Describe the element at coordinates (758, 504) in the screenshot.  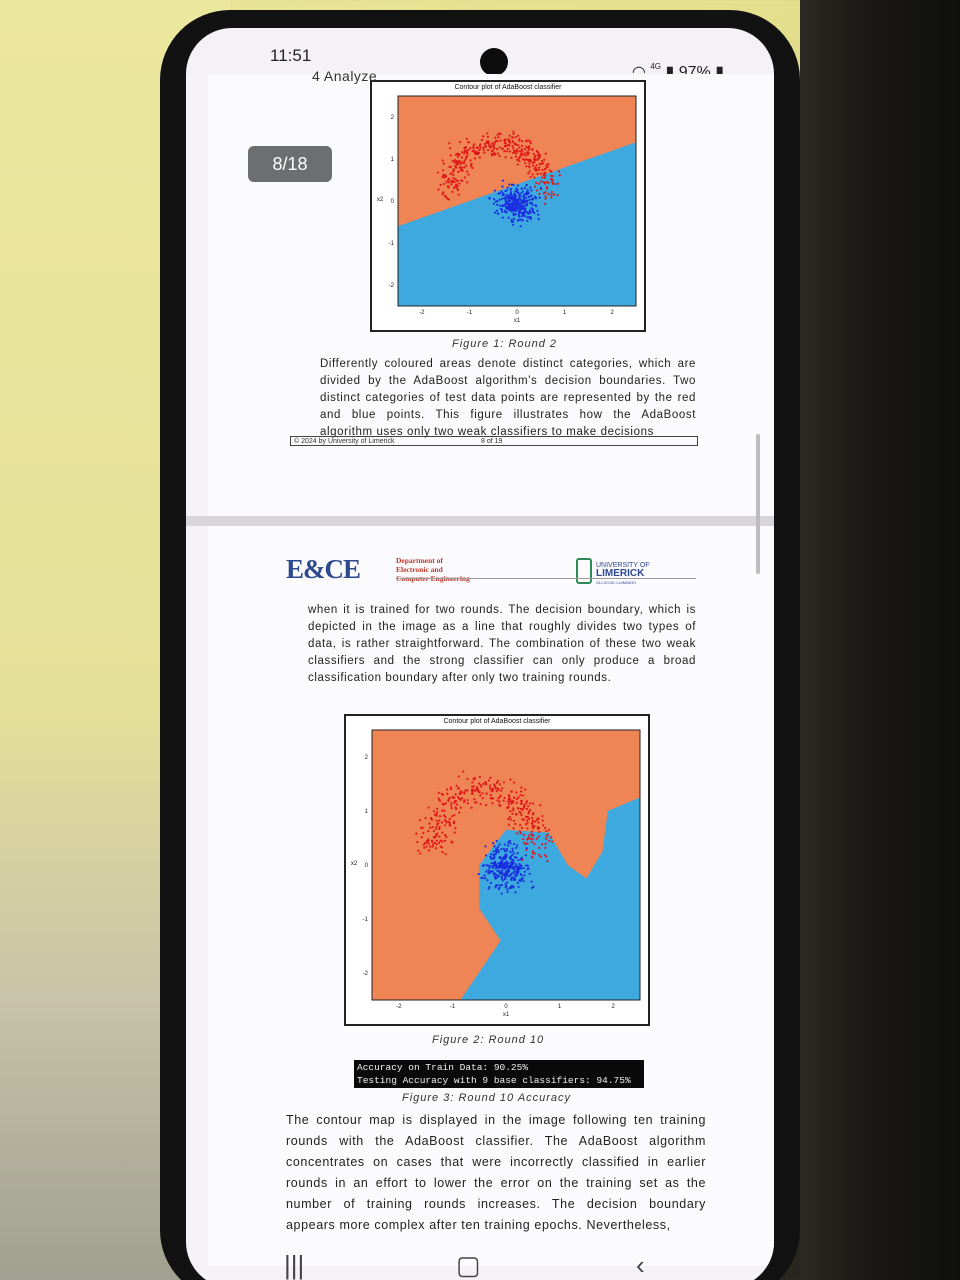
I see `scrollbar-thumb` at that location.